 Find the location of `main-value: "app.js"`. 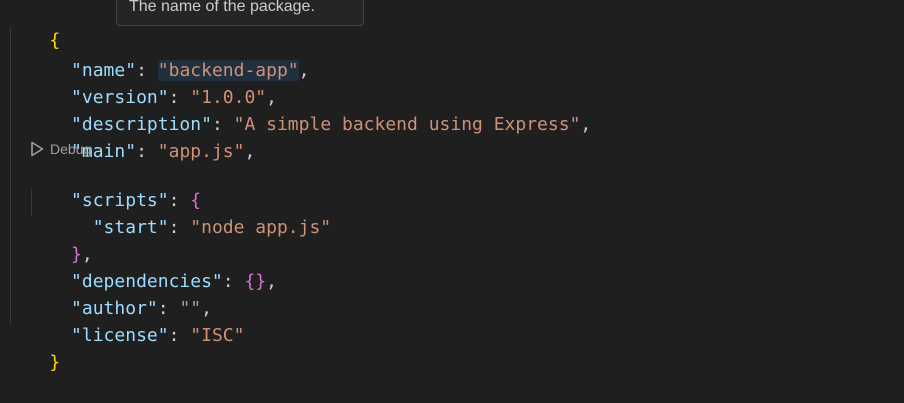

main-value: "app.js" is located at coordinates (201, 151).